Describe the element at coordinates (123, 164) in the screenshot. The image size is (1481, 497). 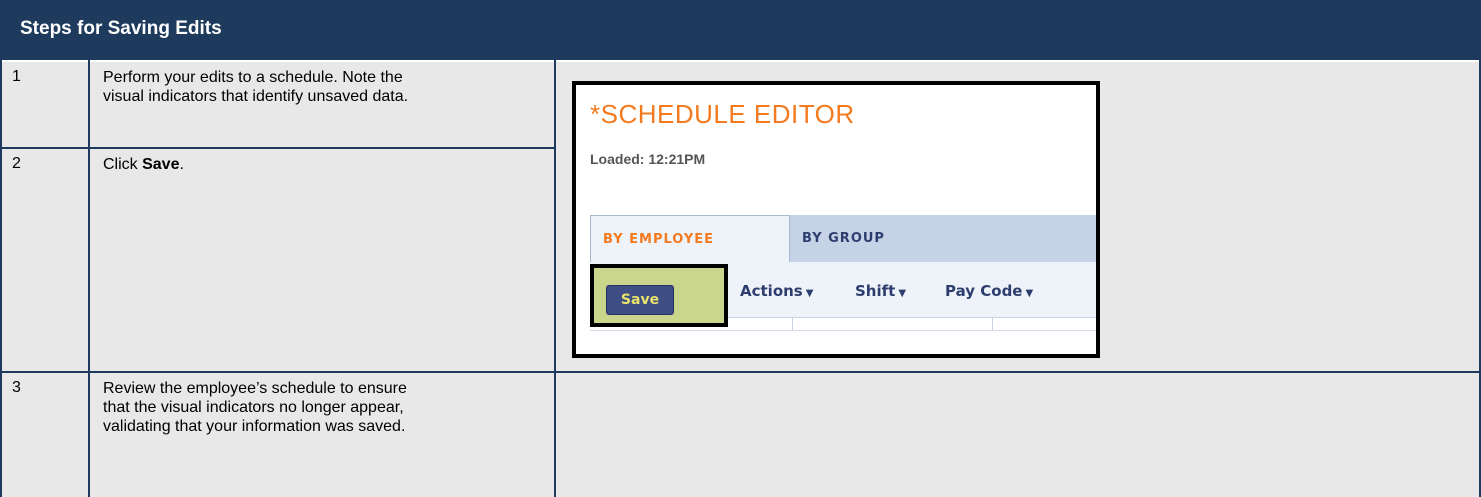
I see `step-text-prefix: Click` at that location.